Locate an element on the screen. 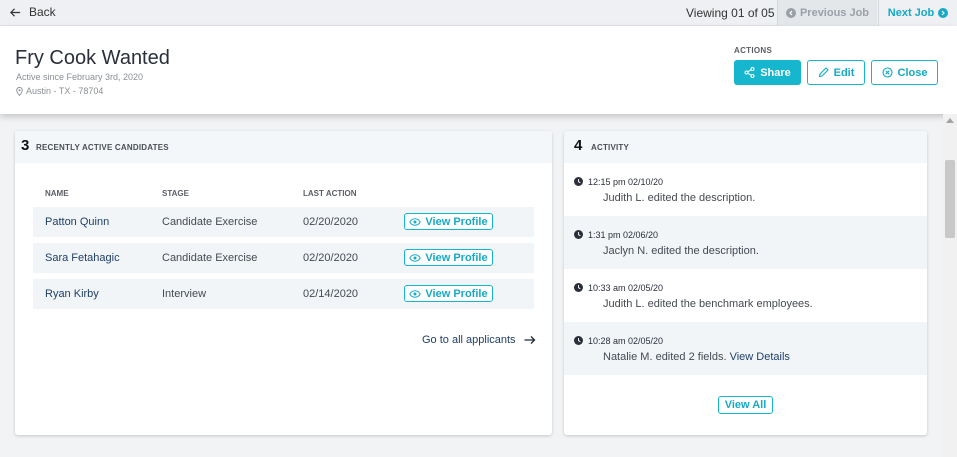  activity-time: 10:33 am 02/05/20 is located at coordinates (619, 288).